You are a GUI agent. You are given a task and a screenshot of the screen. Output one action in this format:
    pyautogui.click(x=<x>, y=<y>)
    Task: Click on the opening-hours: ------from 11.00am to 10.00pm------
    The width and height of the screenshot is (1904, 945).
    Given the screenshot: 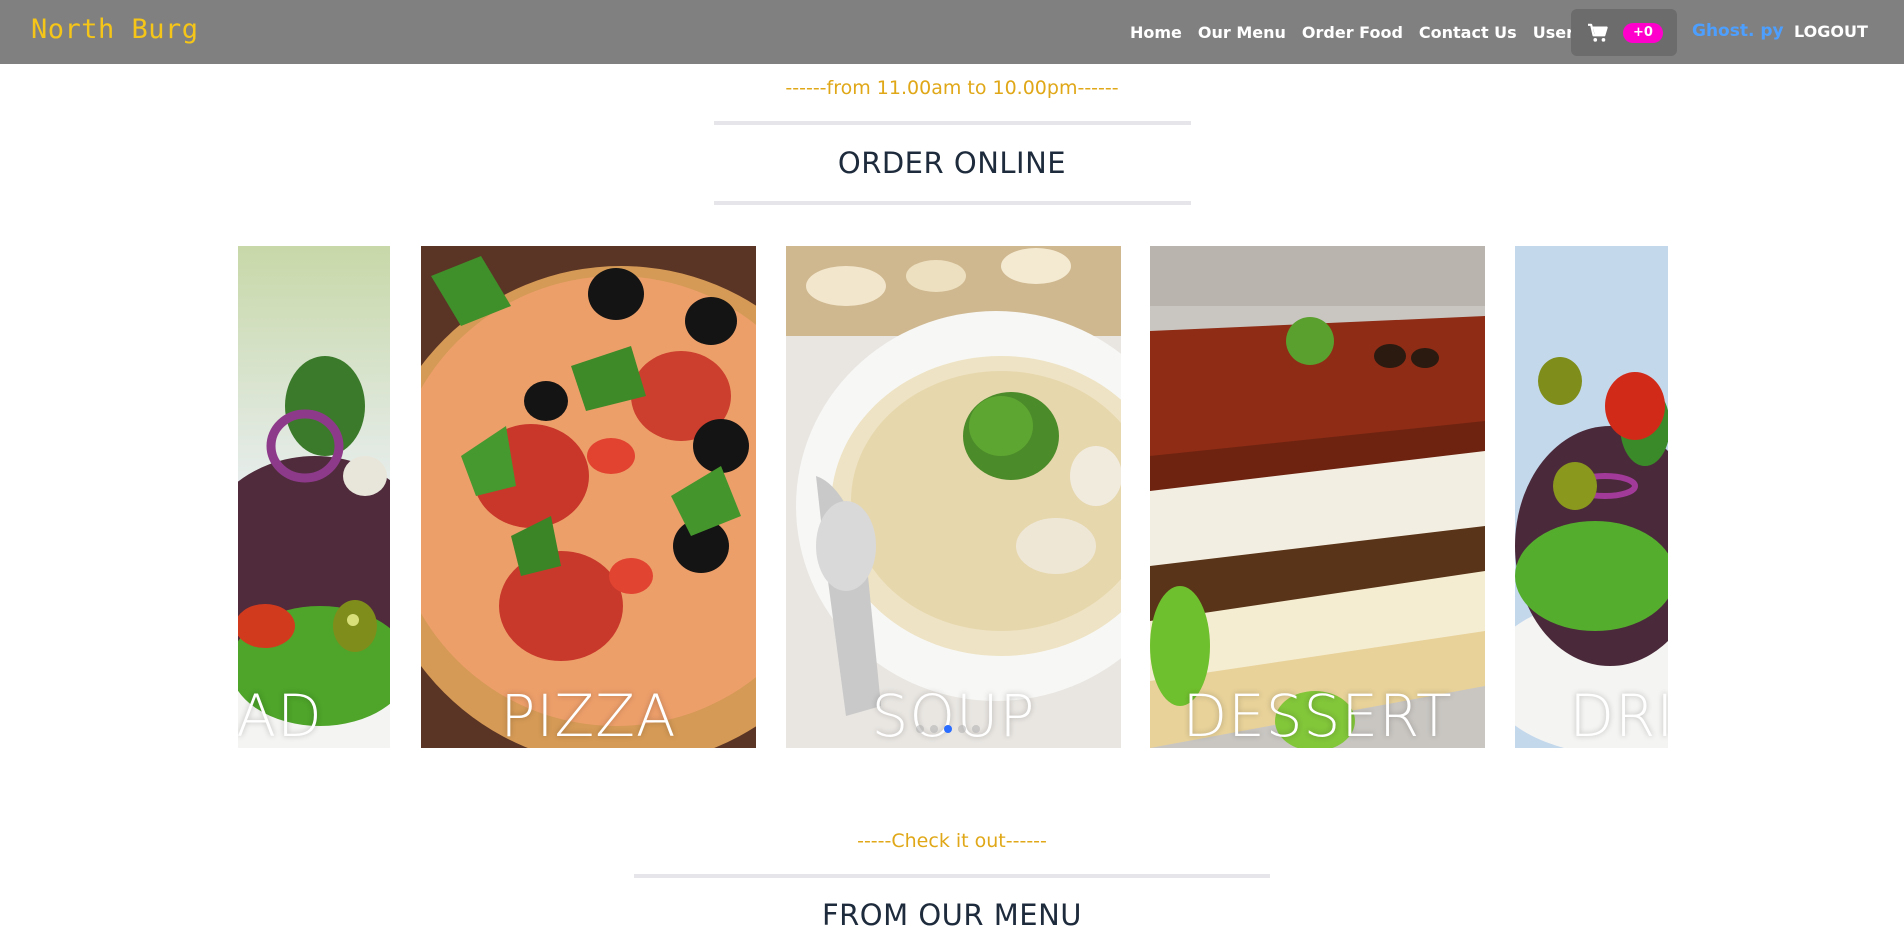 What is the action you would take?
    pyautogui.click(x=952, y=88)
    